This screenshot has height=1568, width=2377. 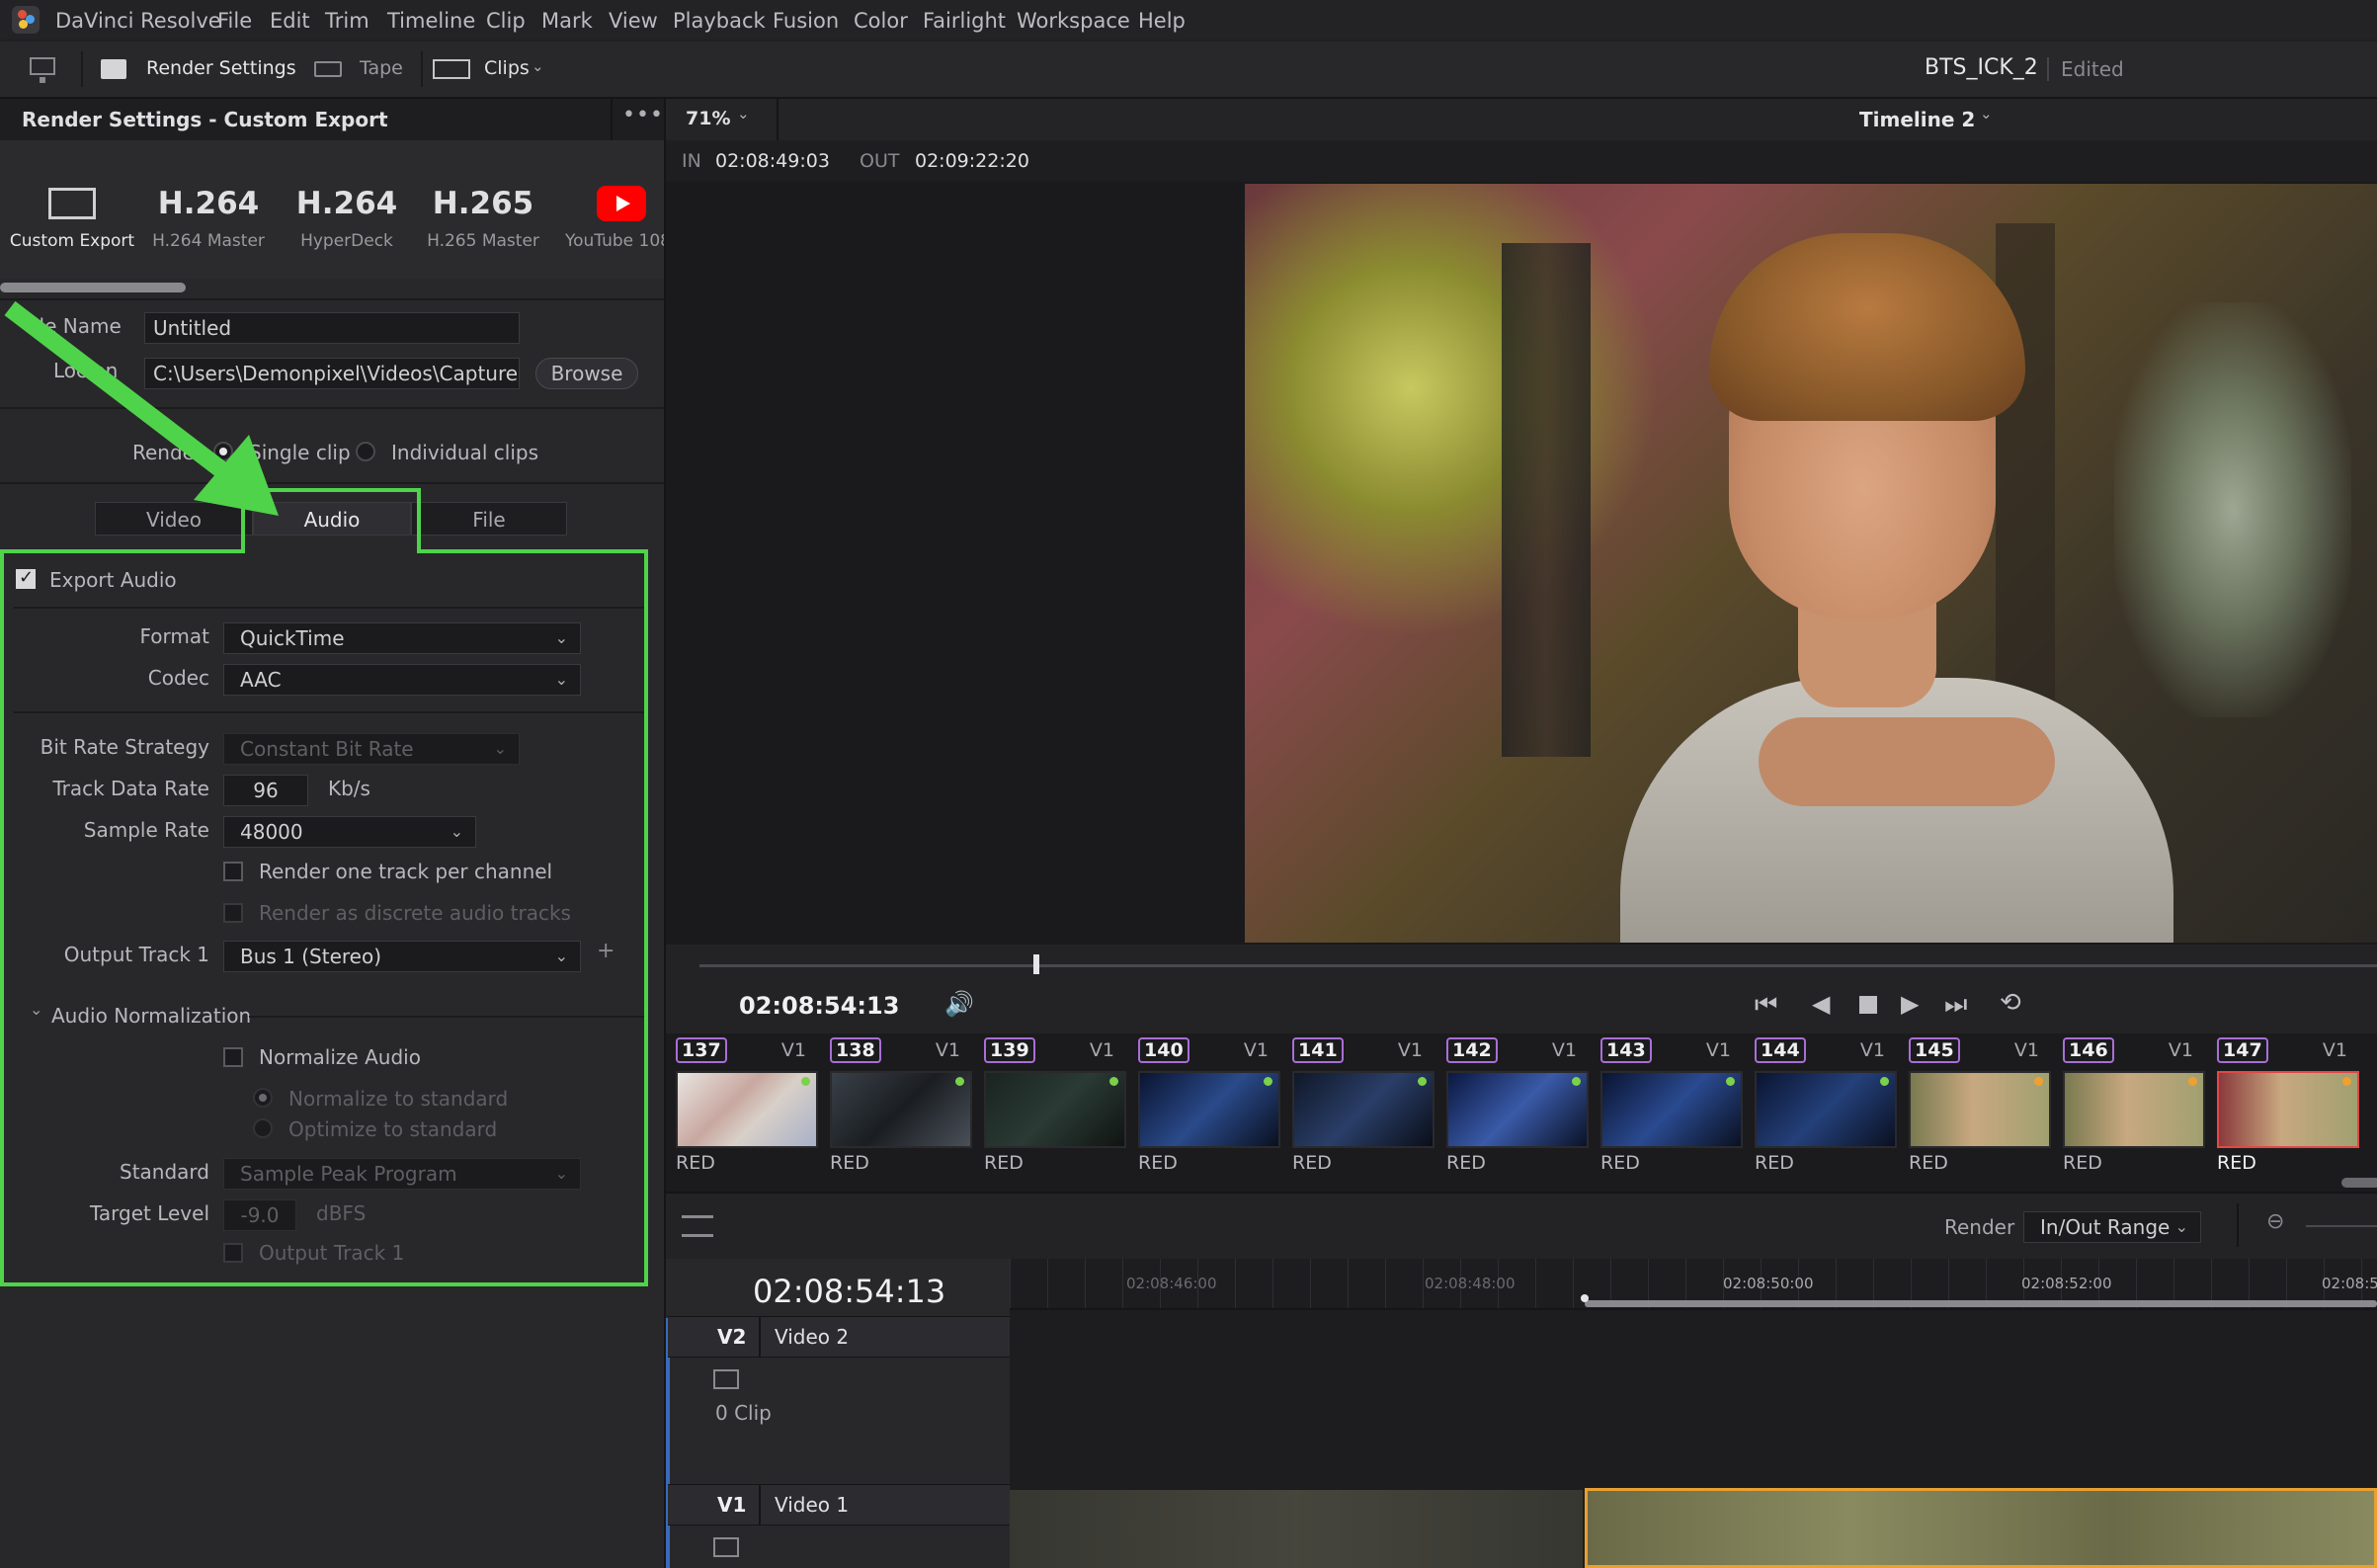 I want to click on title-separator, so click(x=2048, y=69).